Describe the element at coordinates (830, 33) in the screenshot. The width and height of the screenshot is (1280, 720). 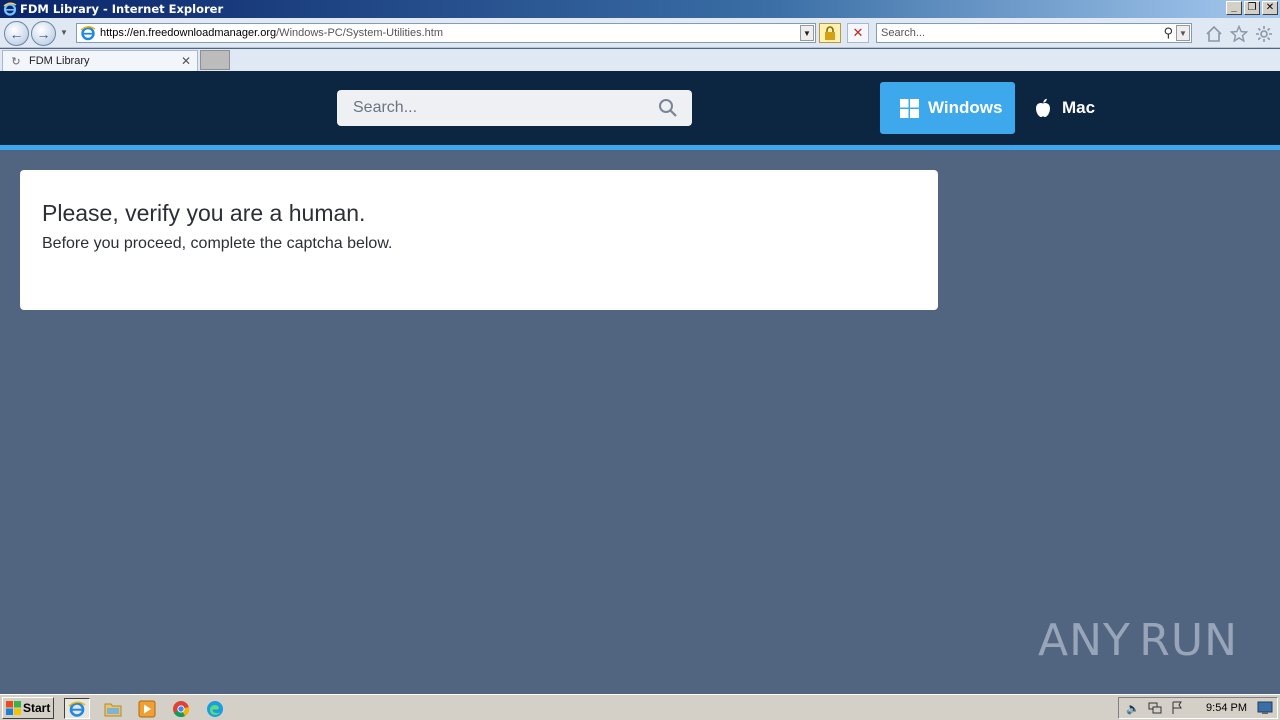
I see `security-lock-icon` at that location.